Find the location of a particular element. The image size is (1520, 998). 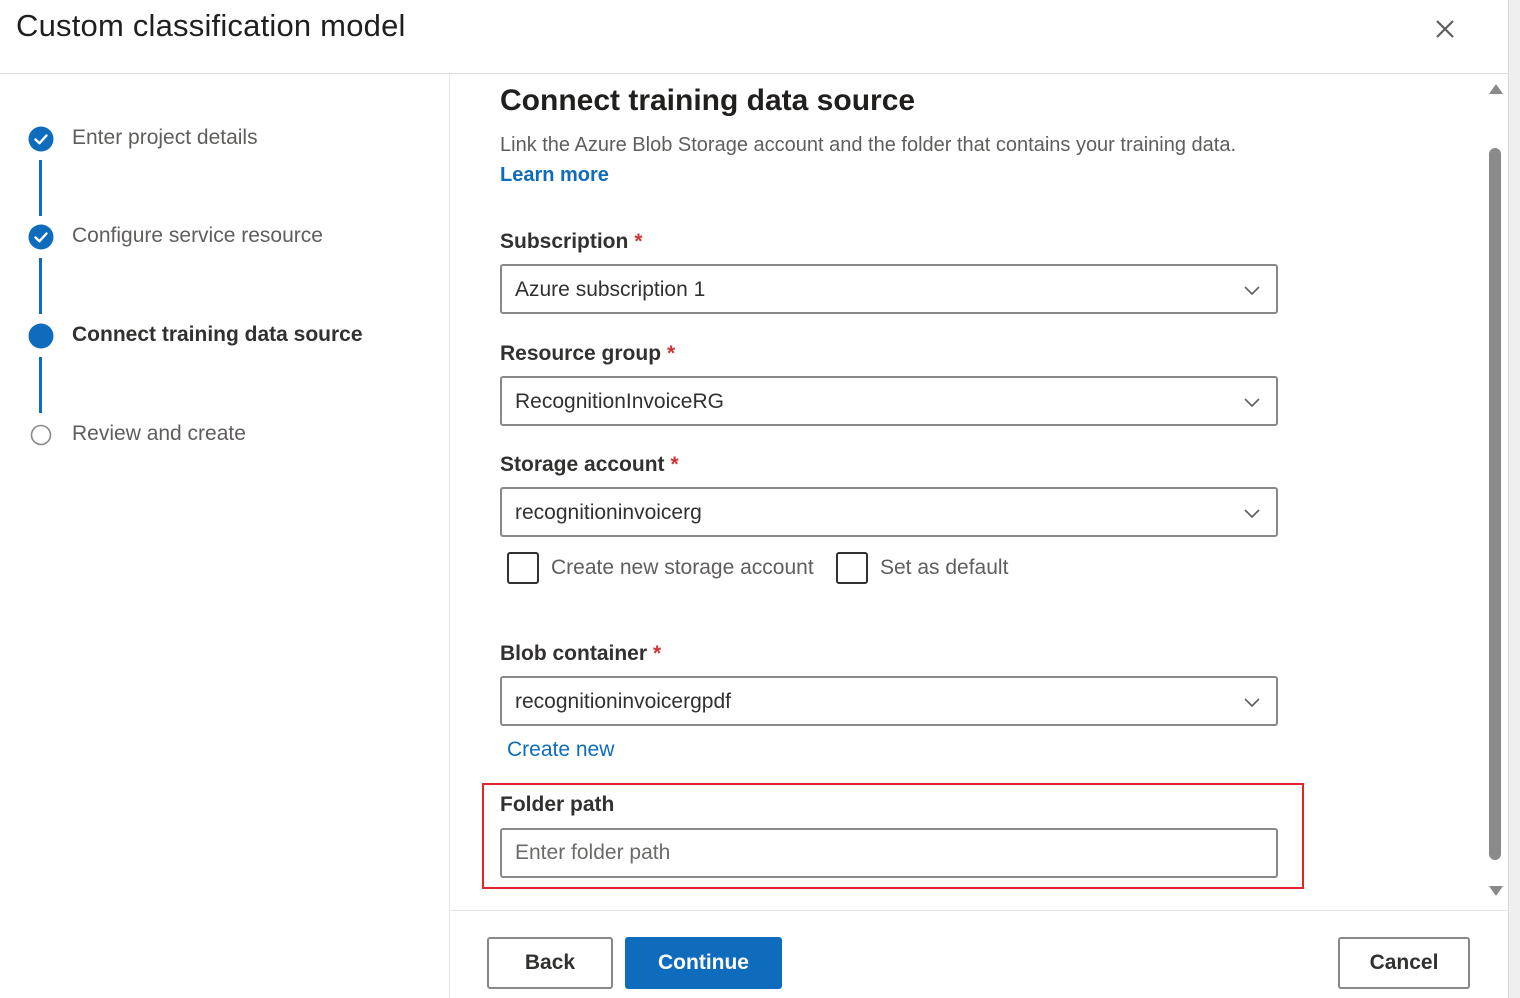

step-label: Connect training data source is located at coordinates (217, 334).